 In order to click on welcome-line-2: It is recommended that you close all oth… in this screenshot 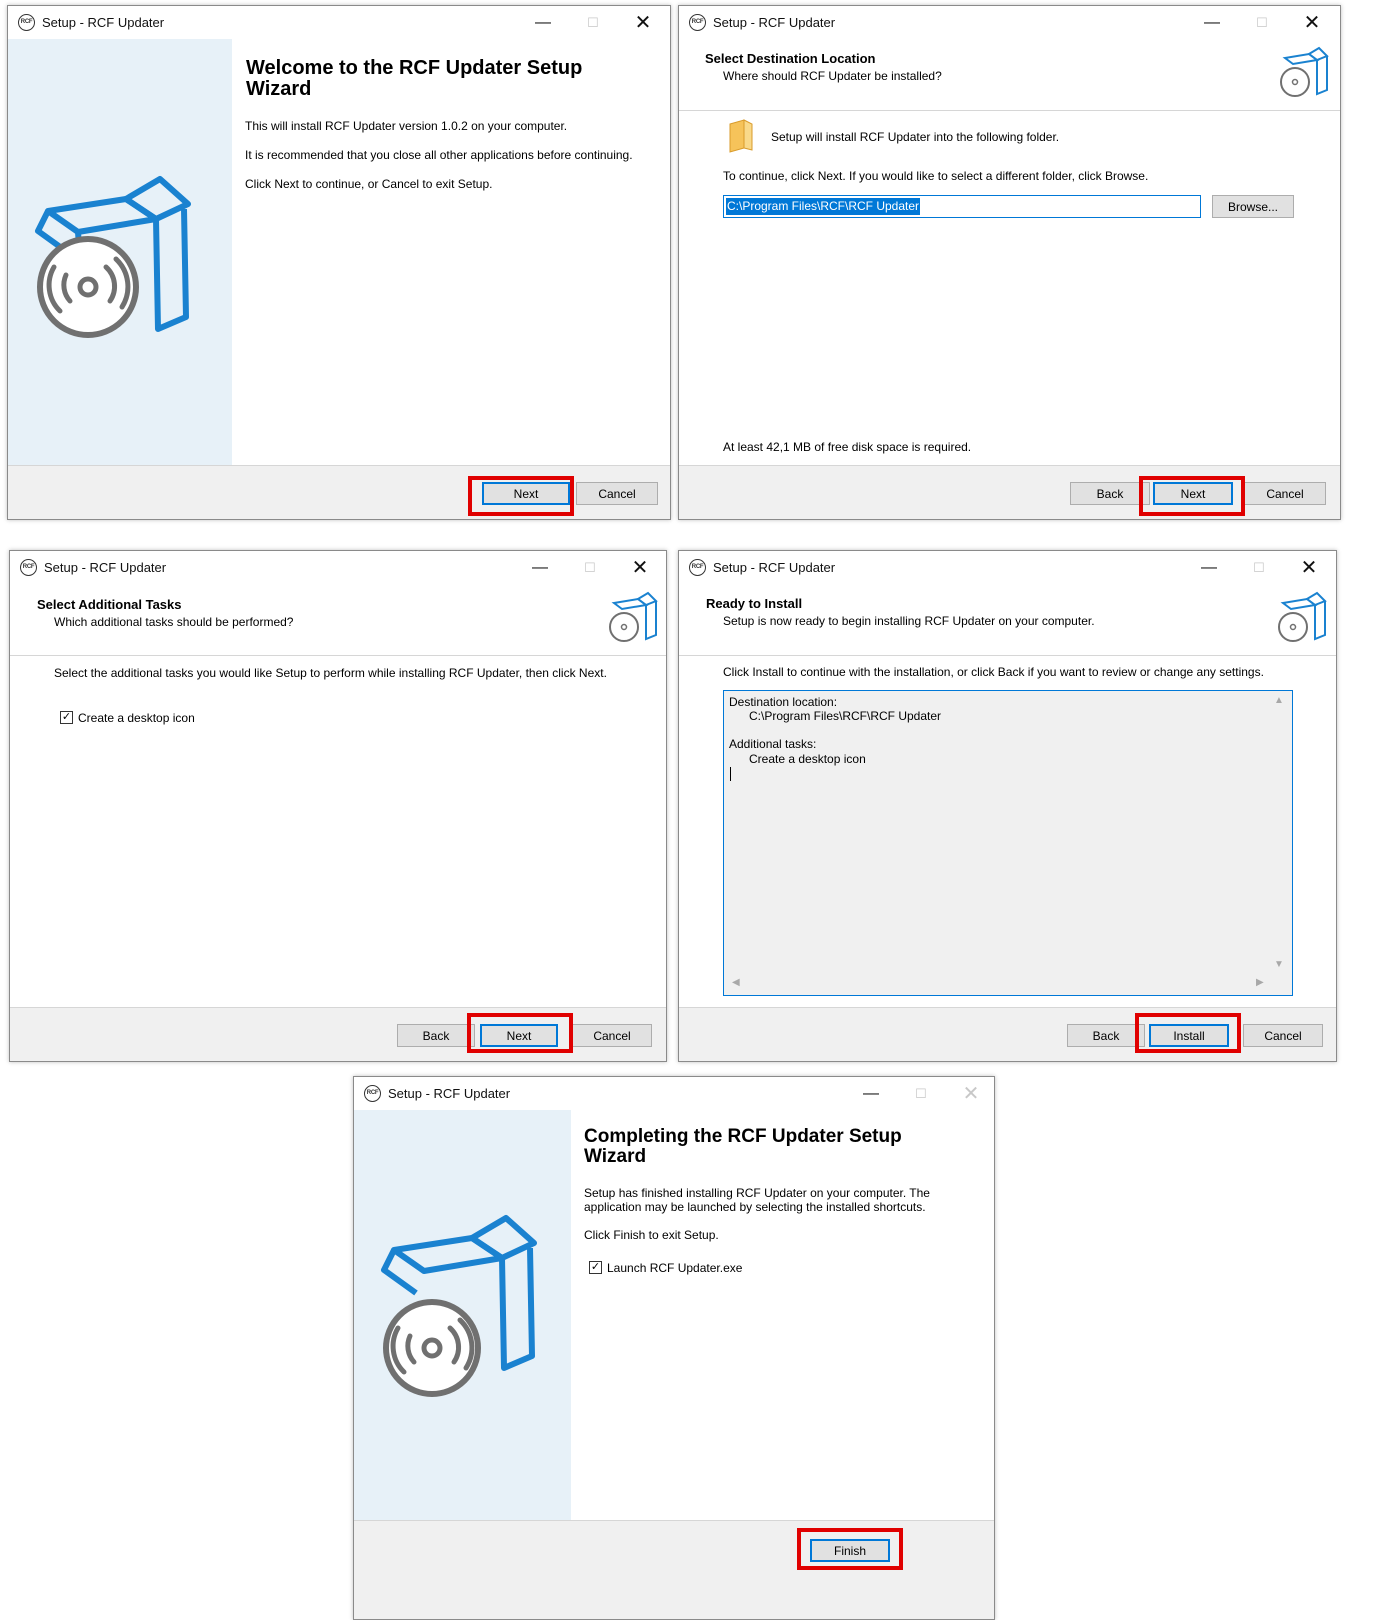, I will do `click(439, 155)`.